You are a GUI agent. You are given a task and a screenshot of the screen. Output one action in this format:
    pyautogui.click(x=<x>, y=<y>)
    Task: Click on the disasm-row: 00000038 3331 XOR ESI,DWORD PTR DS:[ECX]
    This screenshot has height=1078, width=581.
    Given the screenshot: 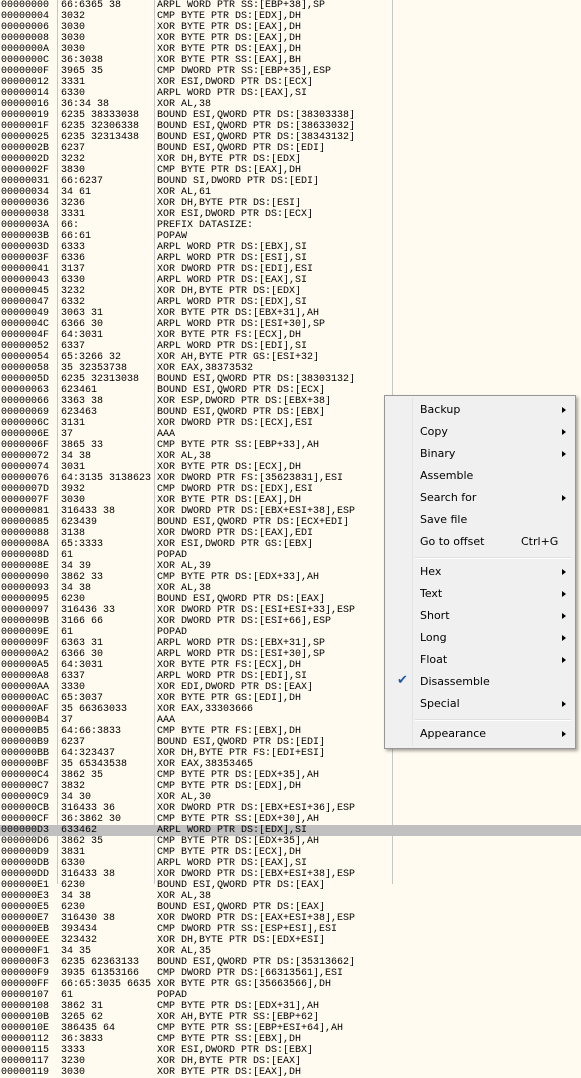 What is the action you would take?
    pyautogui.click(x=290, y=214)
    